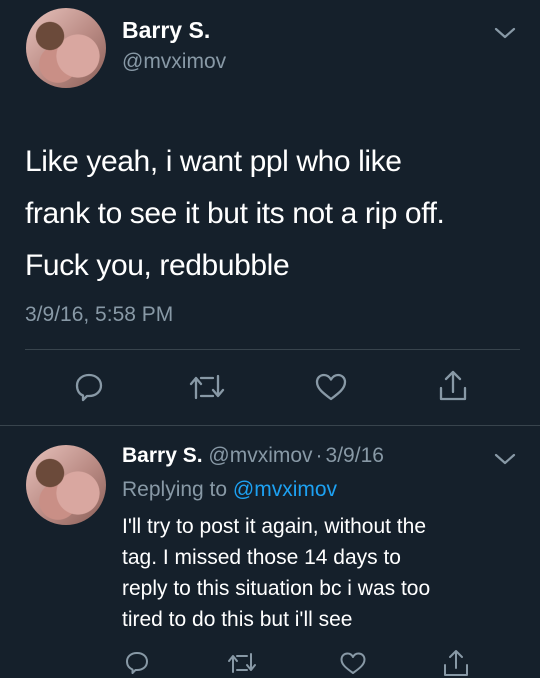 The height and width of the screenshot is (678, 540). What do you see at coordinates (261, 557) in the screenshot?
I see `reply-text-line: tag. I missed those 14 days to` at bounding box center [261, 557].